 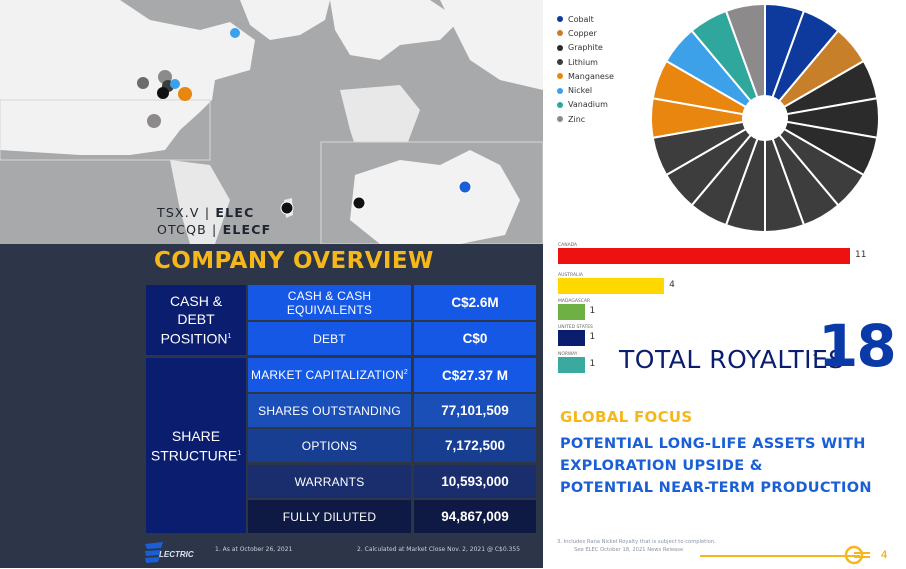 I want to click on row-label-fully-diluted: FULLY DILUTED, so click(x=329, y=516).